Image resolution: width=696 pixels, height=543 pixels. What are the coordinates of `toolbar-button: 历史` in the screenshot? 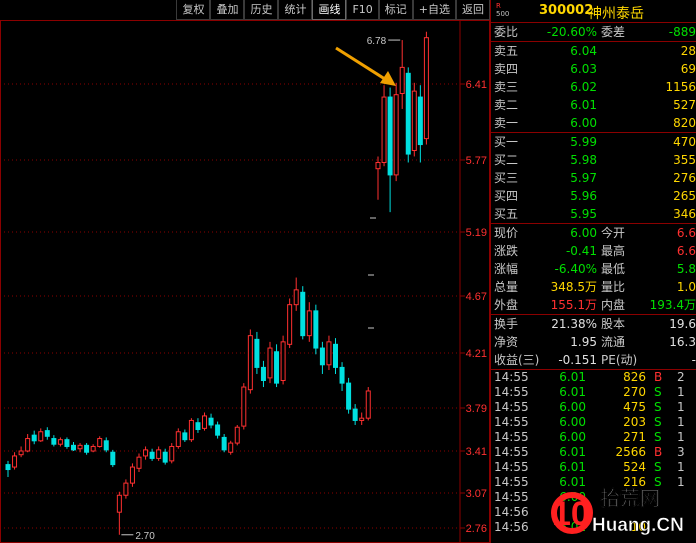 It's located at (261, 10).